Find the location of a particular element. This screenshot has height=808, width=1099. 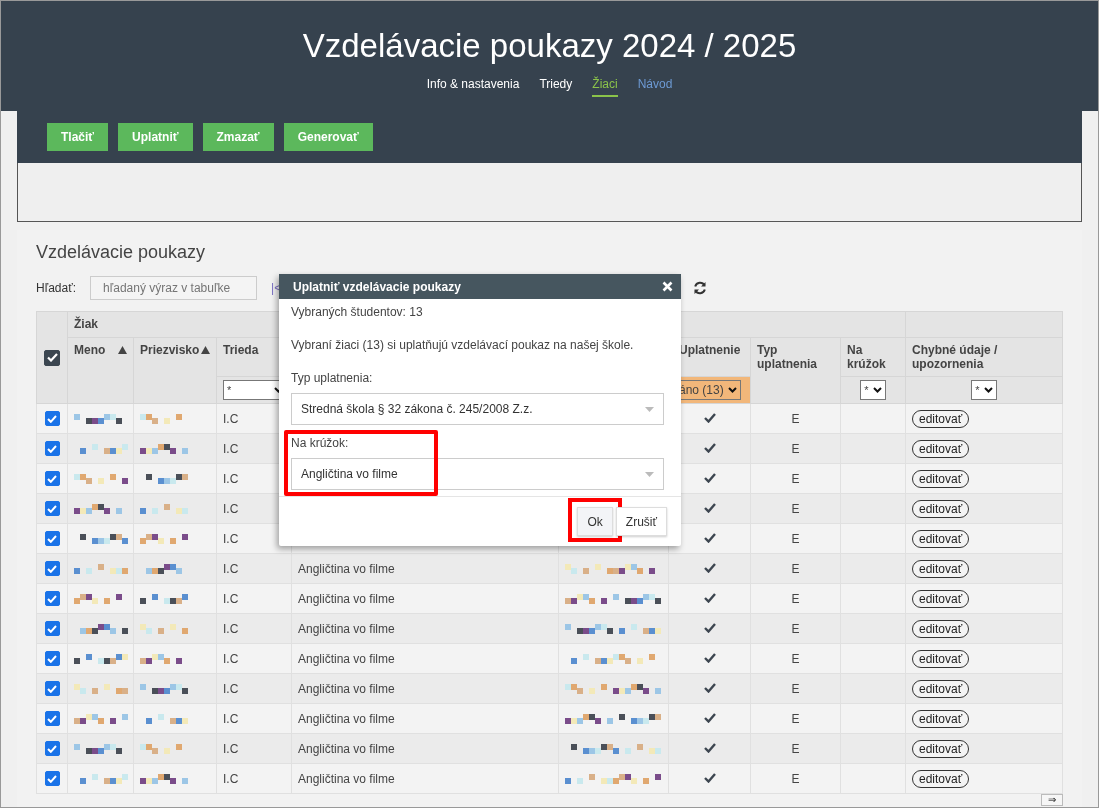

club-select: Angličtina vo filme is located at coordinates (477, 474).